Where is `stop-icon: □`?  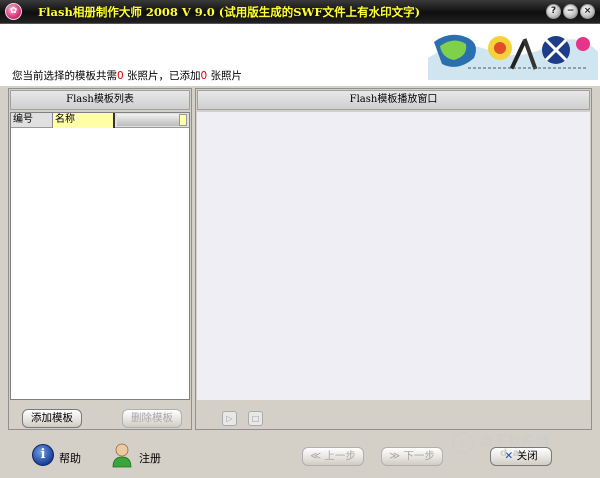
stop-icon: □ is located at coordinates (255, 418).